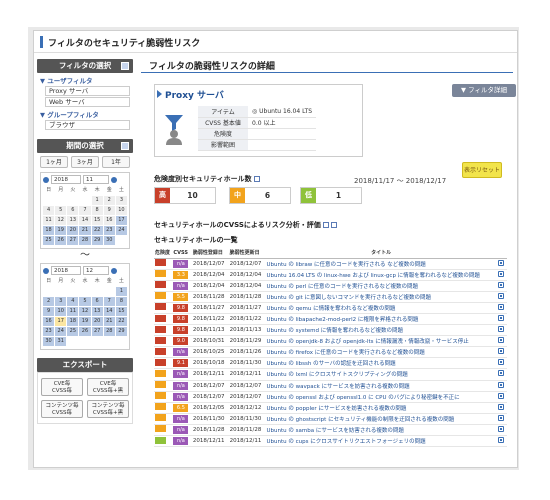 This screenshot has height=500, width=550. Describe the element at coordinates (381, 308) in the screenshot. I see `vulnerability-title: Ubuntu の qemu に情報を奪われるなど複数の問題` at that location.